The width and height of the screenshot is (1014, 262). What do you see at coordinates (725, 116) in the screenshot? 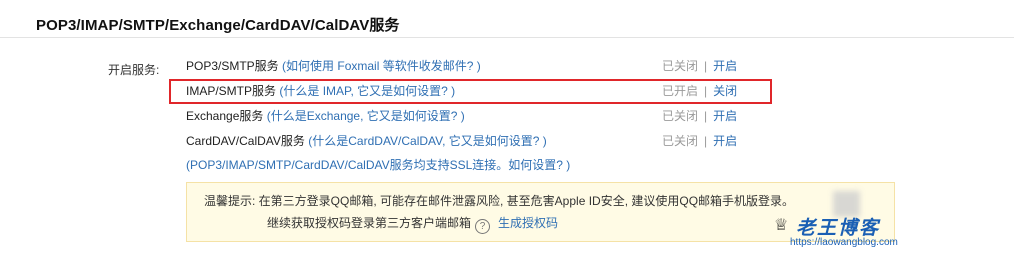
I see `enable-exchange-button: 开启` at bounding box center [725, 116].